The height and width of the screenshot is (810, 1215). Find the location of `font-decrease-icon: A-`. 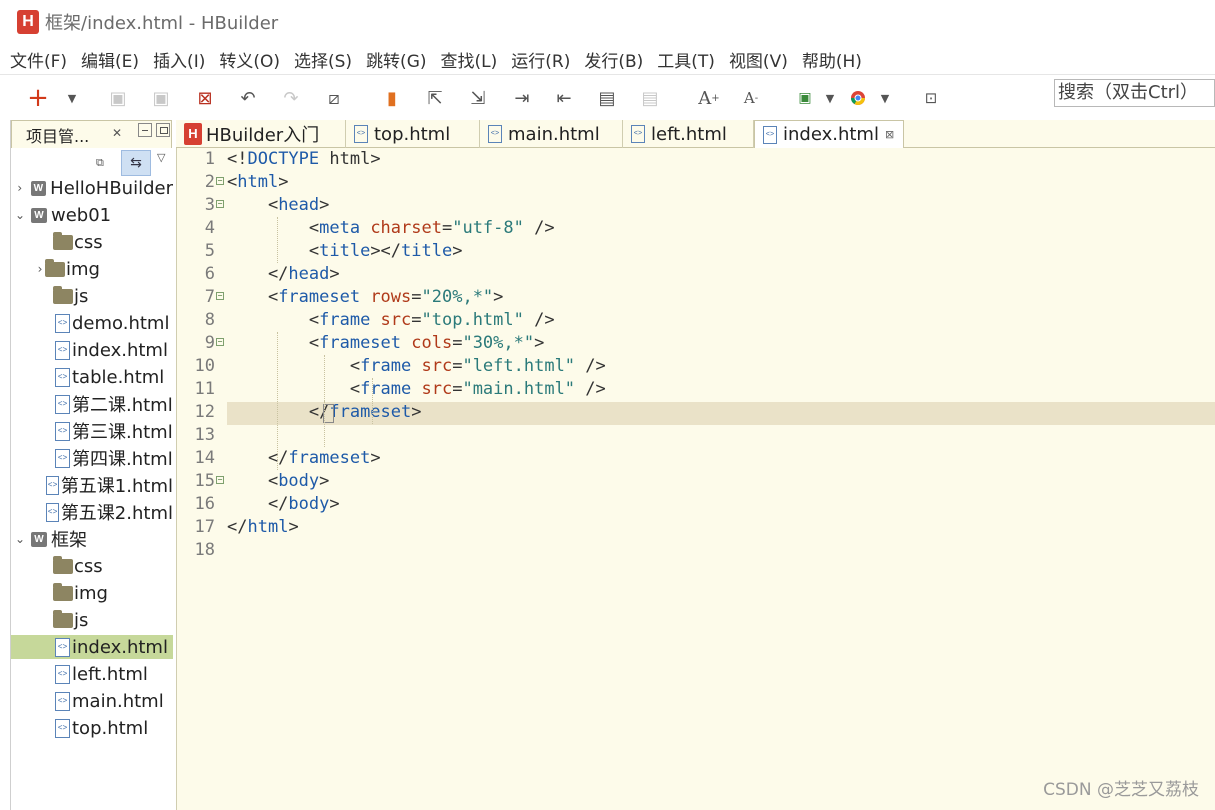

font-decrease-icon: A- is located at coordinates (751, 98).